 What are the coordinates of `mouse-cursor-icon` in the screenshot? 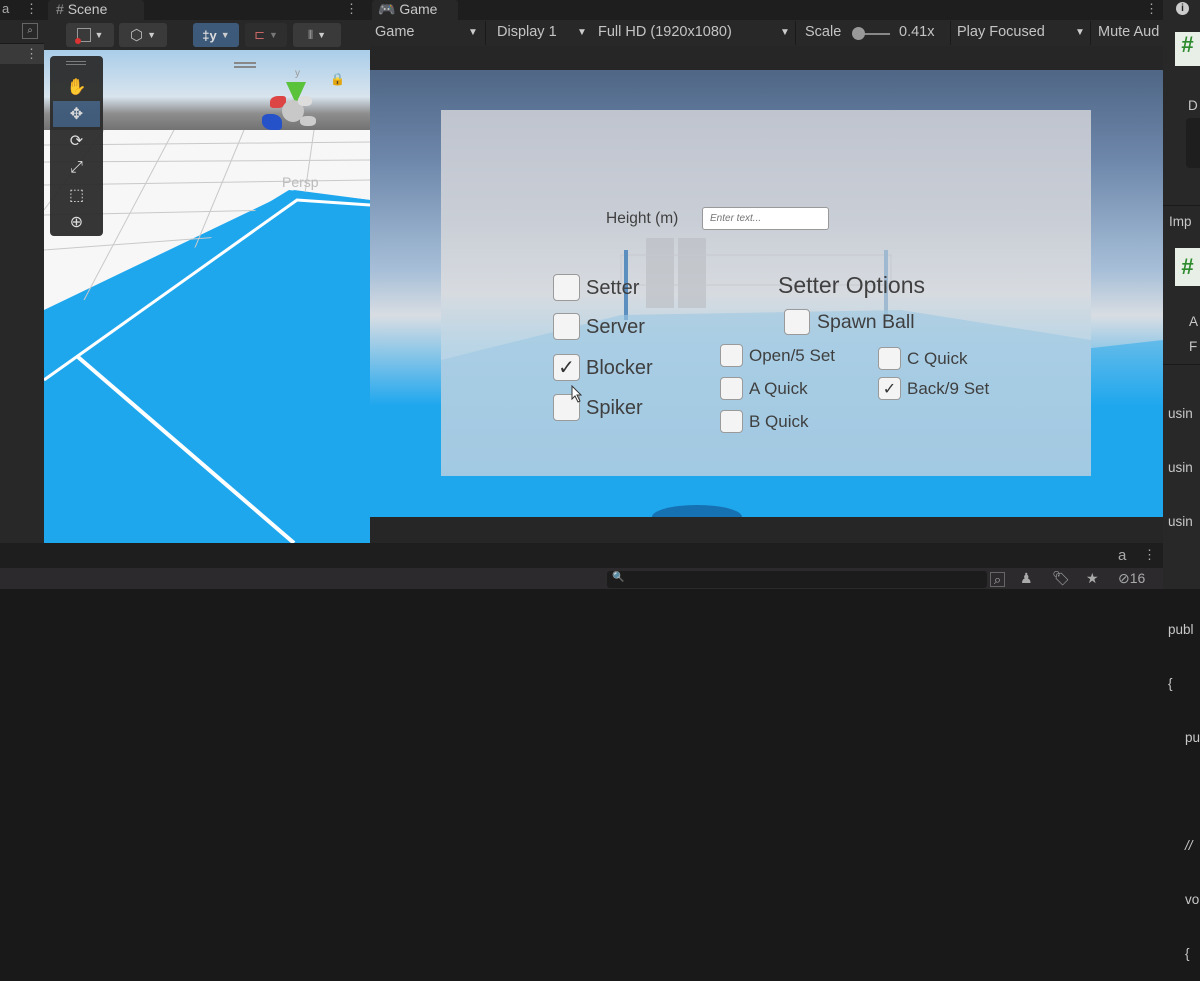 It's located at (577, 394).